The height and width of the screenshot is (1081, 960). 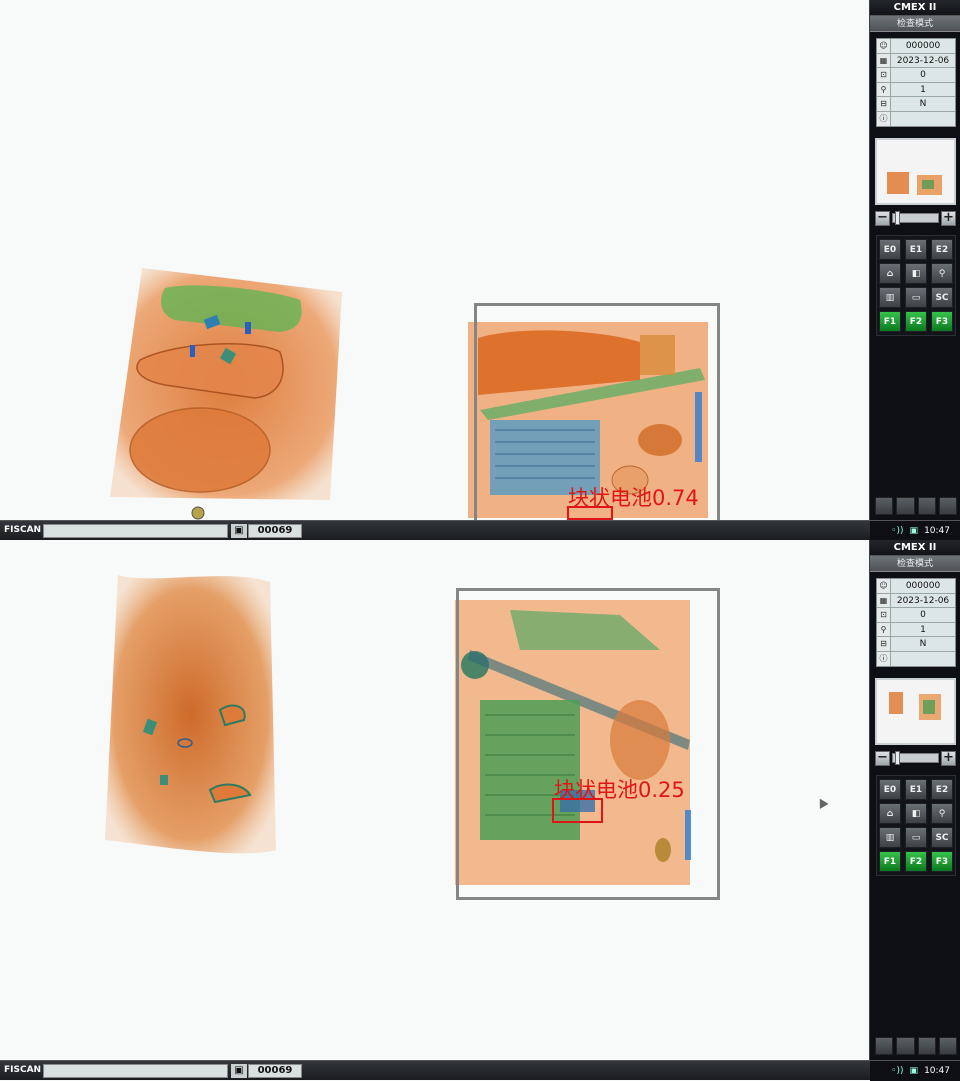 I want to click on system-tray: ◦)) ▣ 10:47, so click(x=915, y=531).